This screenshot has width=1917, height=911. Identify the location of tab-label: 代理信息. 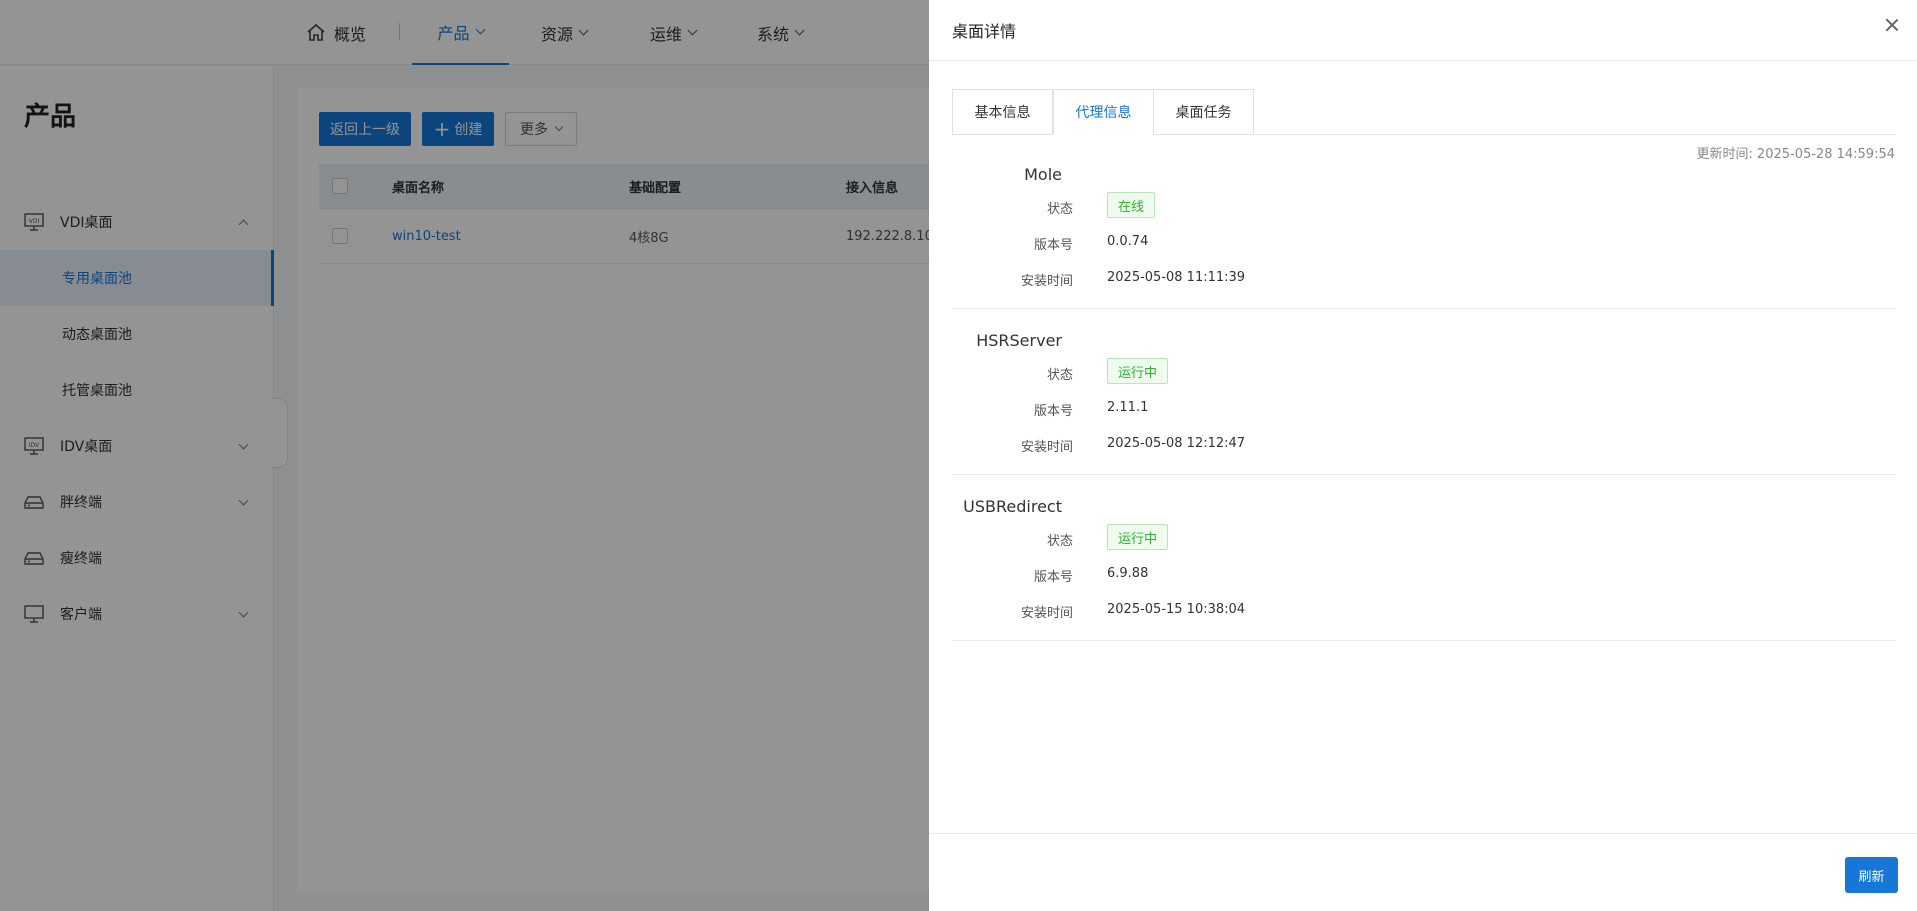
(1103, 113).